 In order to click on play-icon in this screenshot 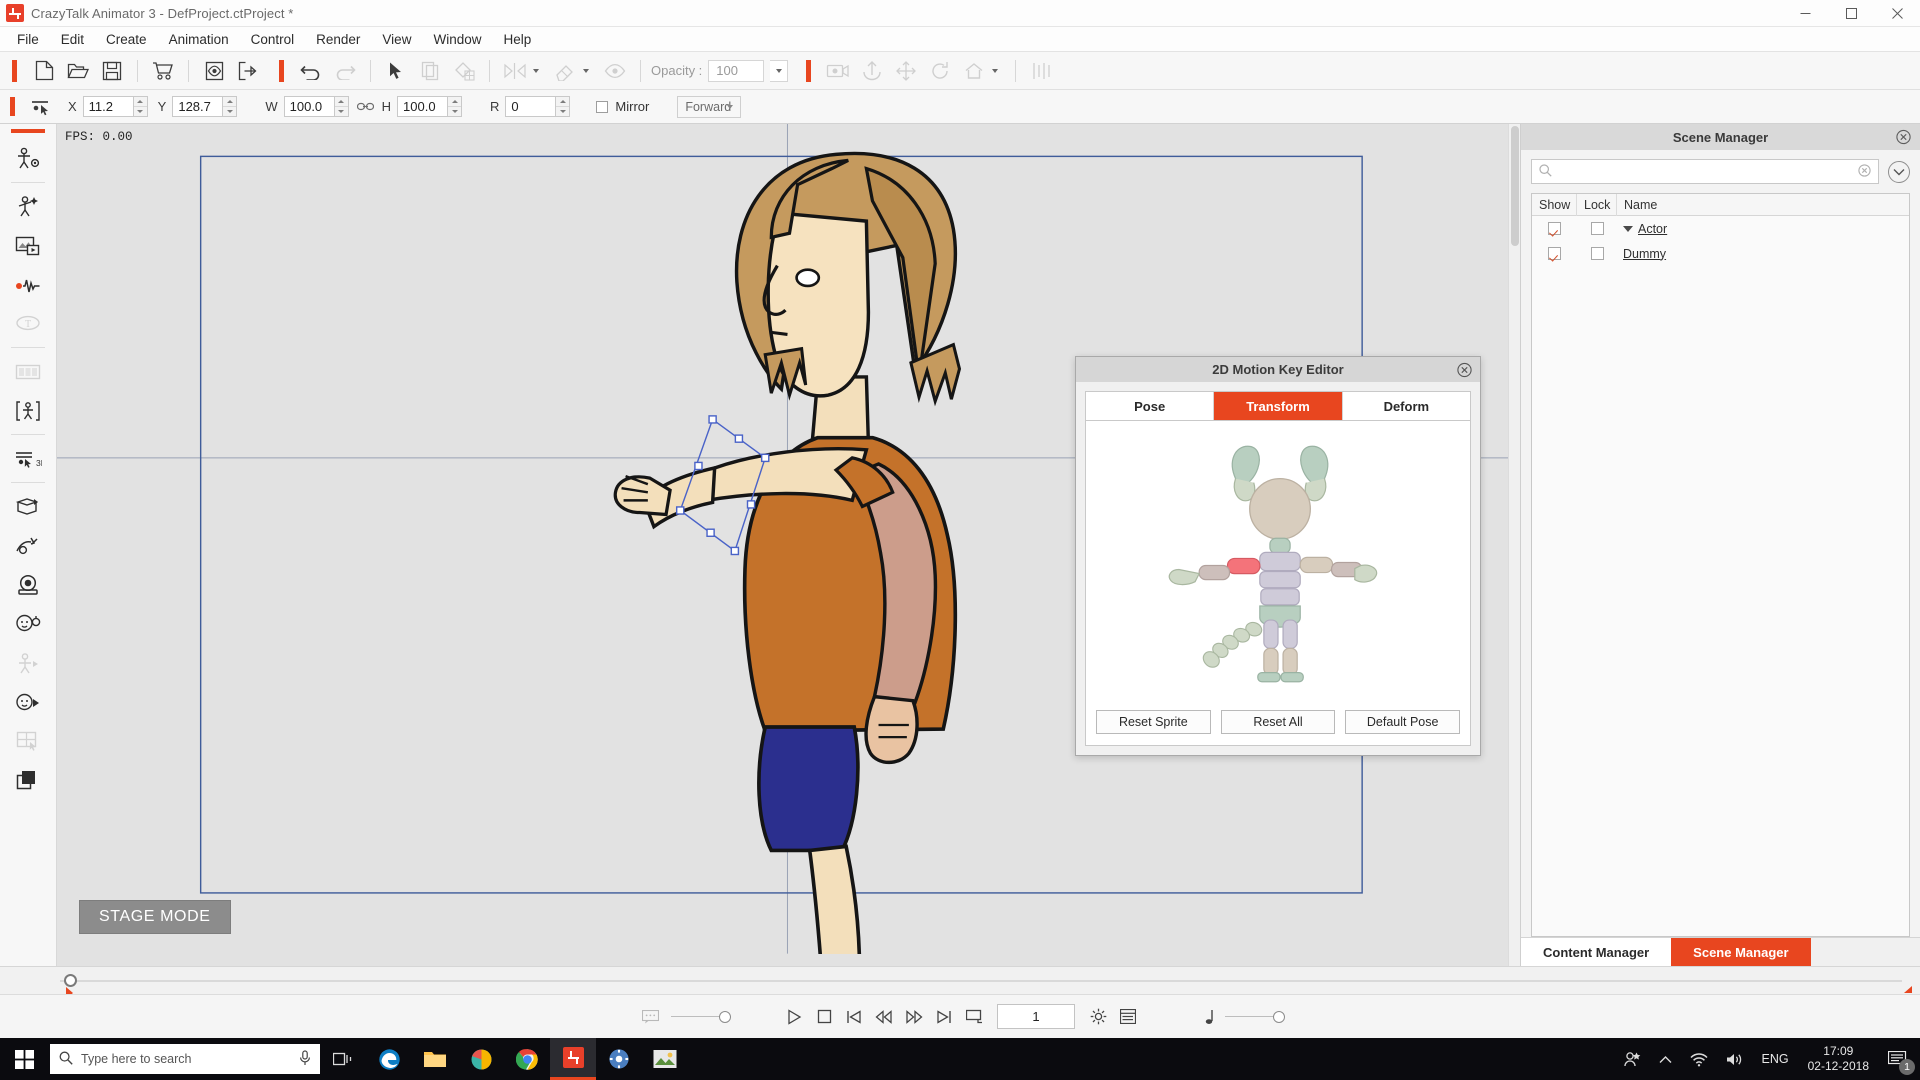, I will do `click(794, 1017)`.